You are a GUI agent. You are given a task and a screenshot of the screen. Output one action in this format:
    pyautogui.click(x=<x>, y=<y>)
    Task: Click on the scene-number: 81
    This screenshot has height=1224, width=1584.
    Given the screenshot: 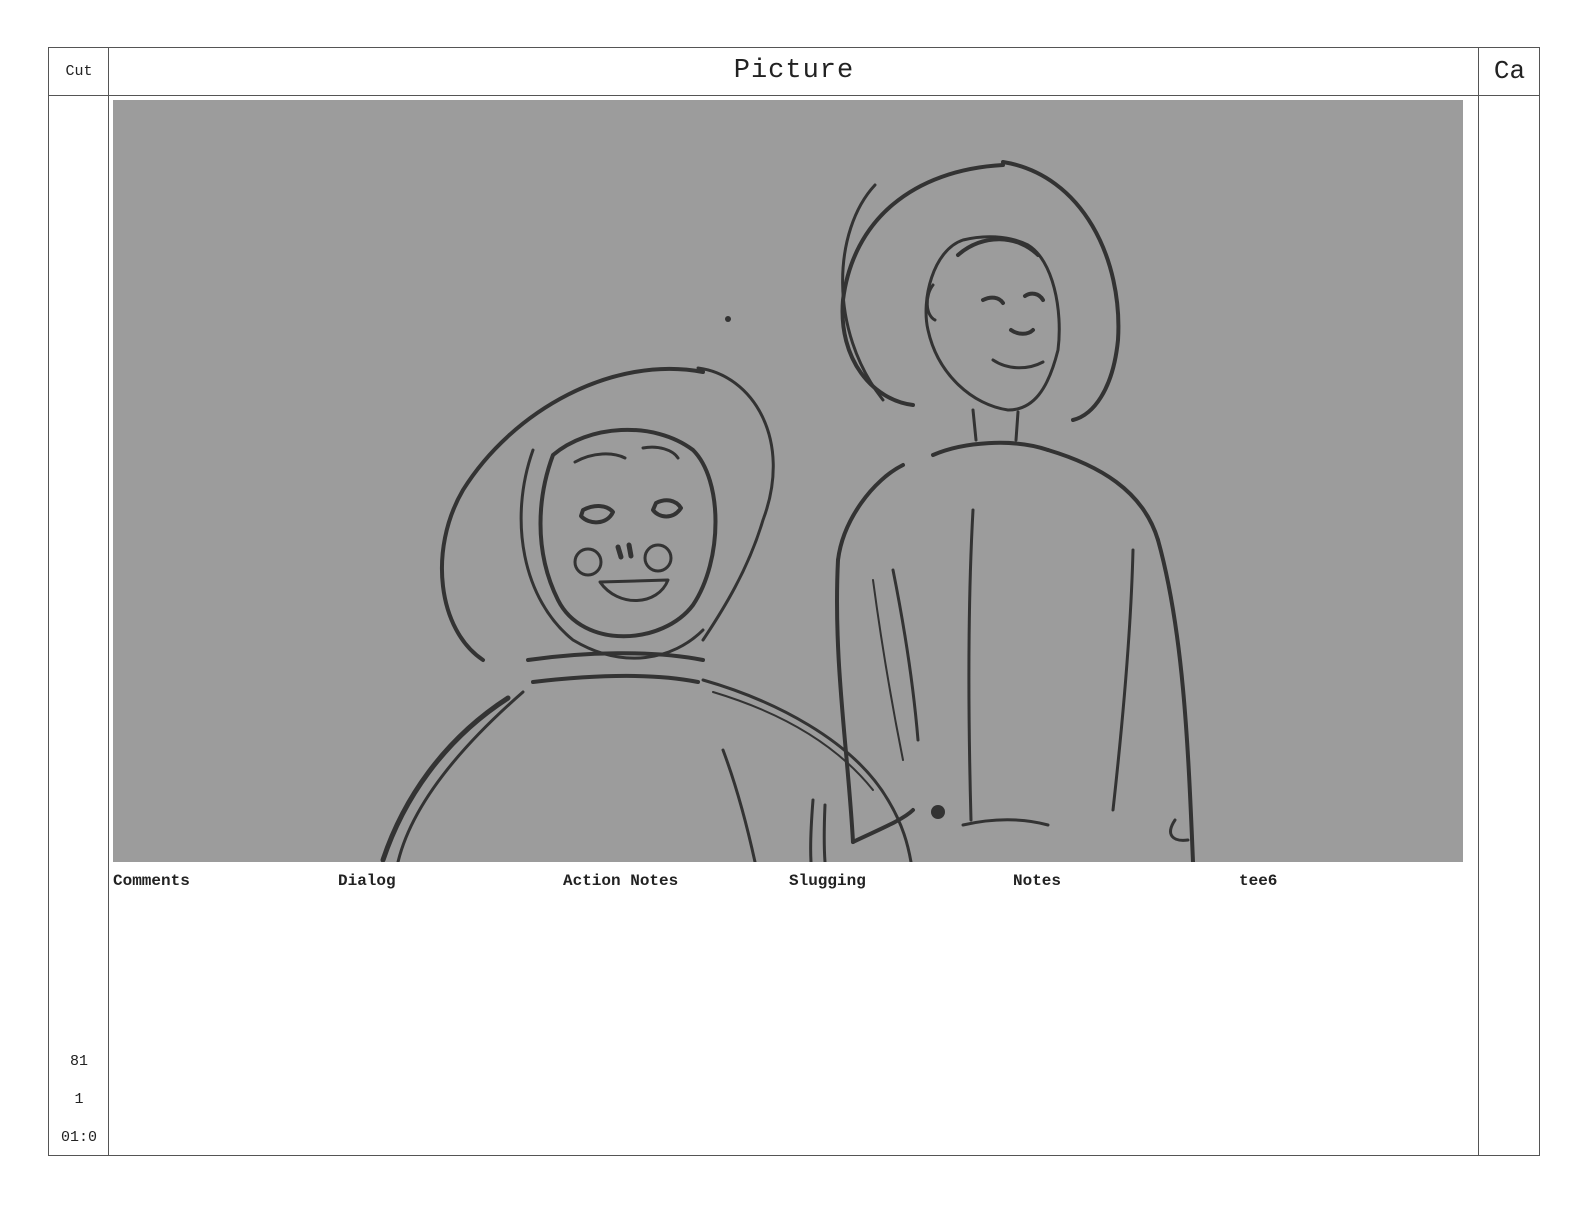 What is the action you would take?
    pyautogui.click(x=78, y=1061)
    